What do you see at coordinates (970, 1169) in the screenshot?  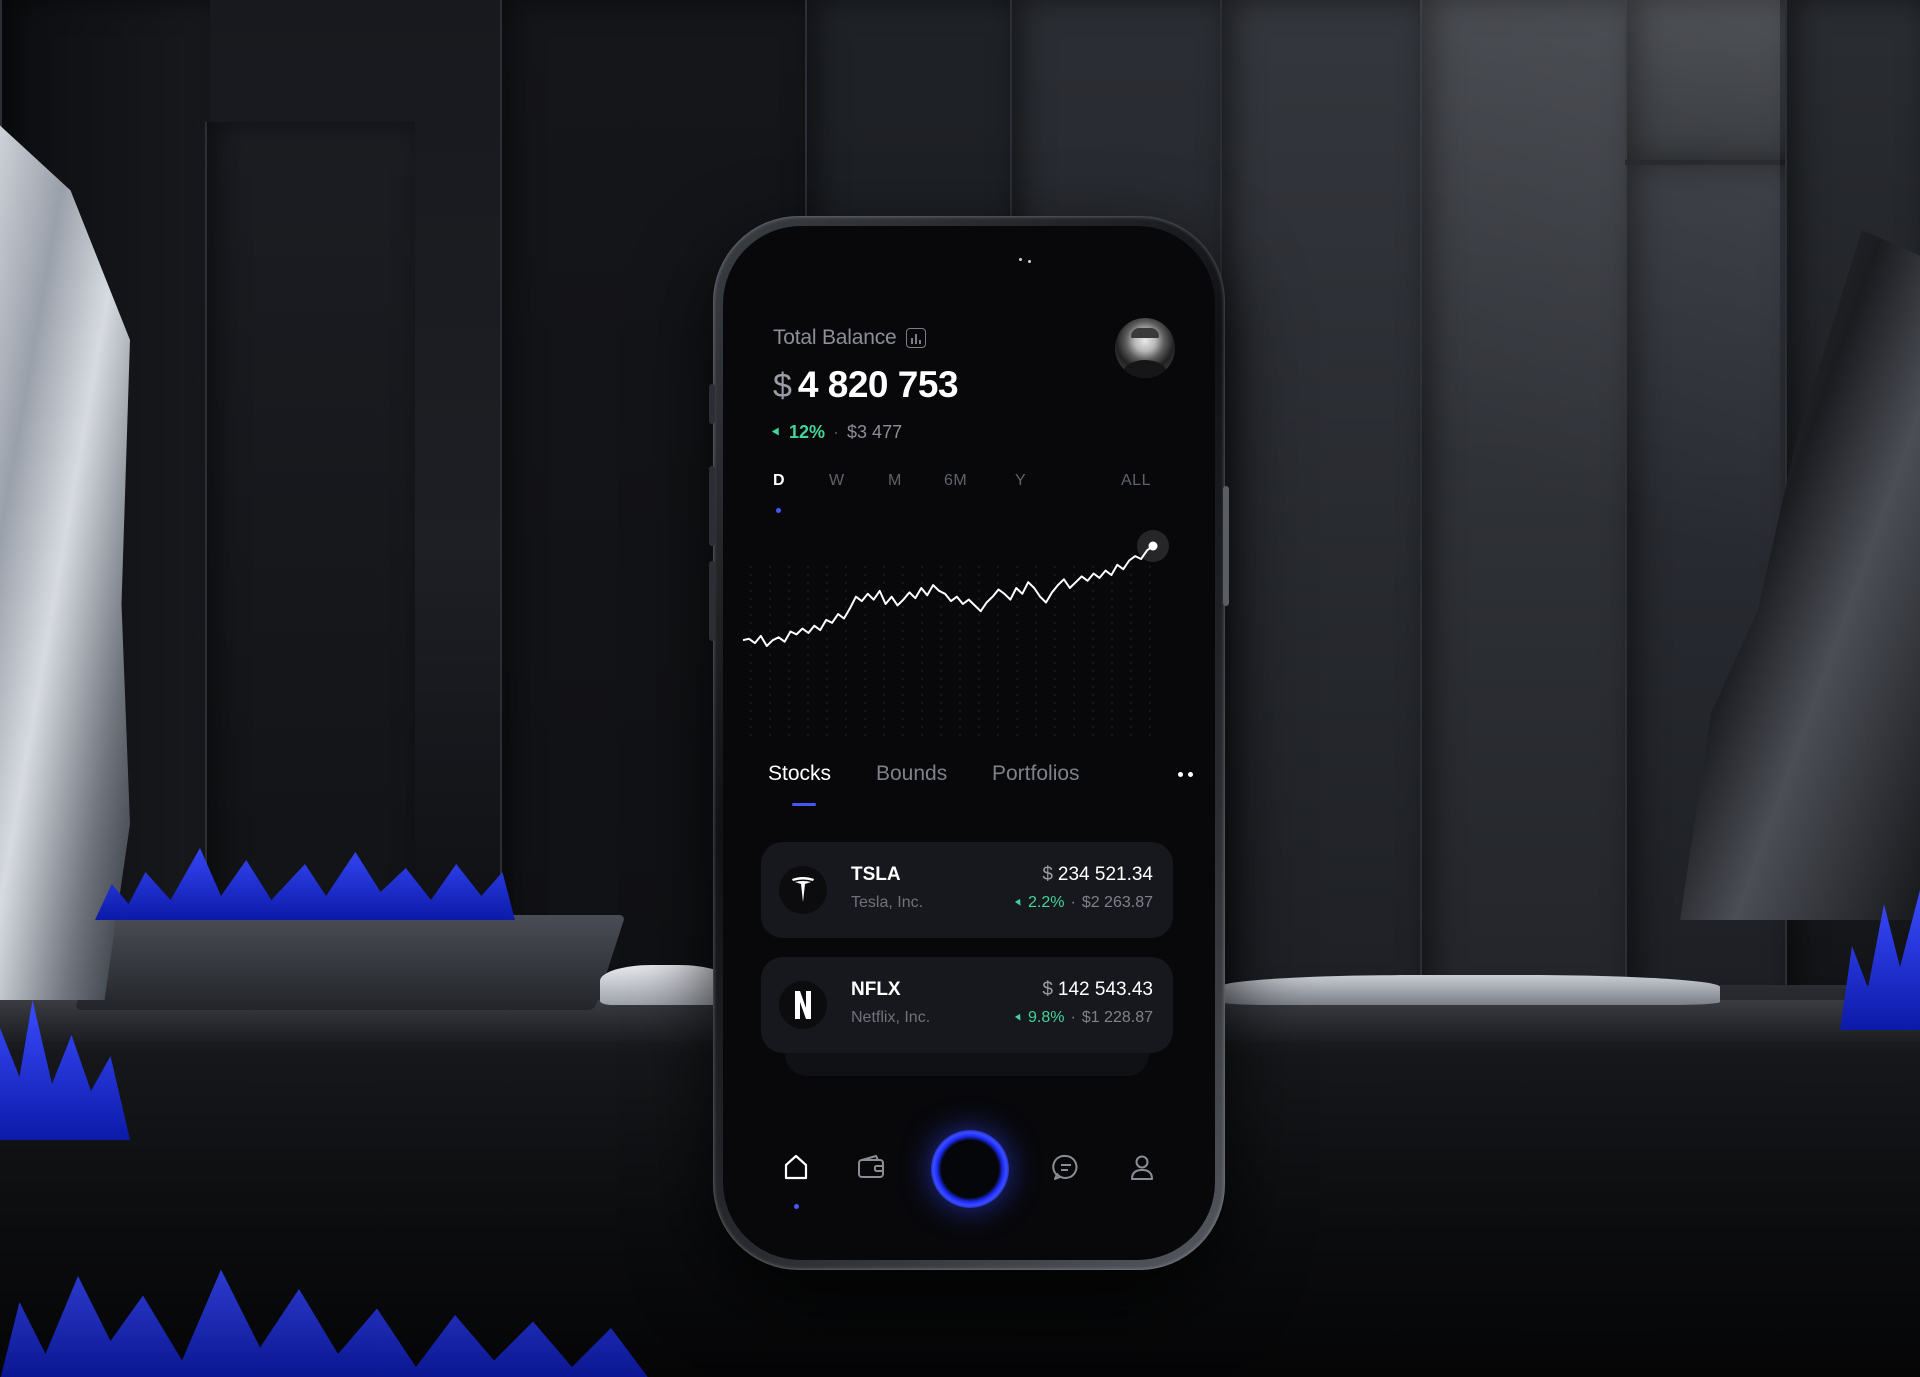 I see `center-action-button` at bounding box center [970, 1169].